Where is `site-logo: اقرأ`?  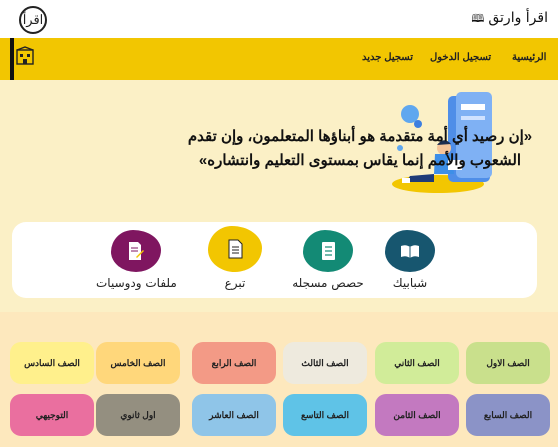 site-logo: اقرأ is located at coordinates (33, 20).